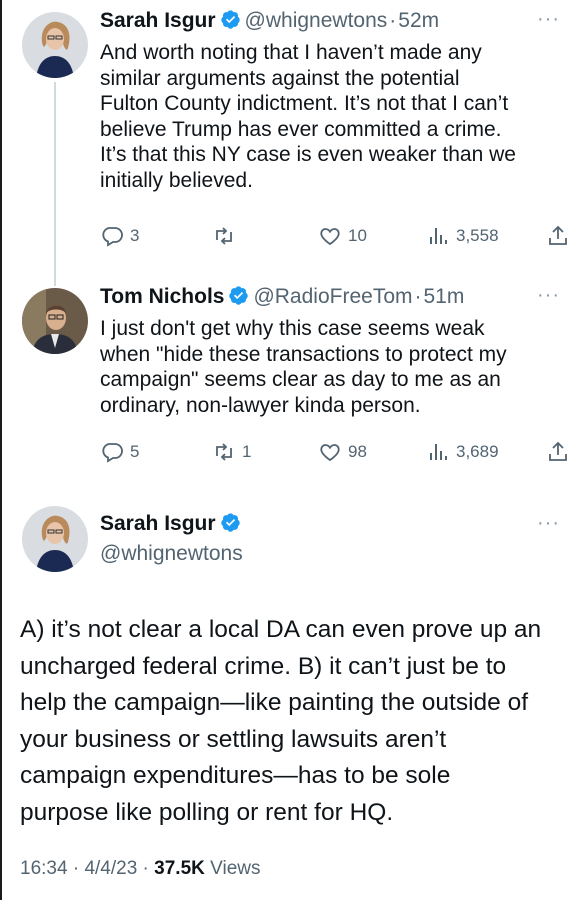 This screenshot has height=900, width=582. Describe the element at coordinates (55, 539) in the screenshot. I see `avatar` at that location.